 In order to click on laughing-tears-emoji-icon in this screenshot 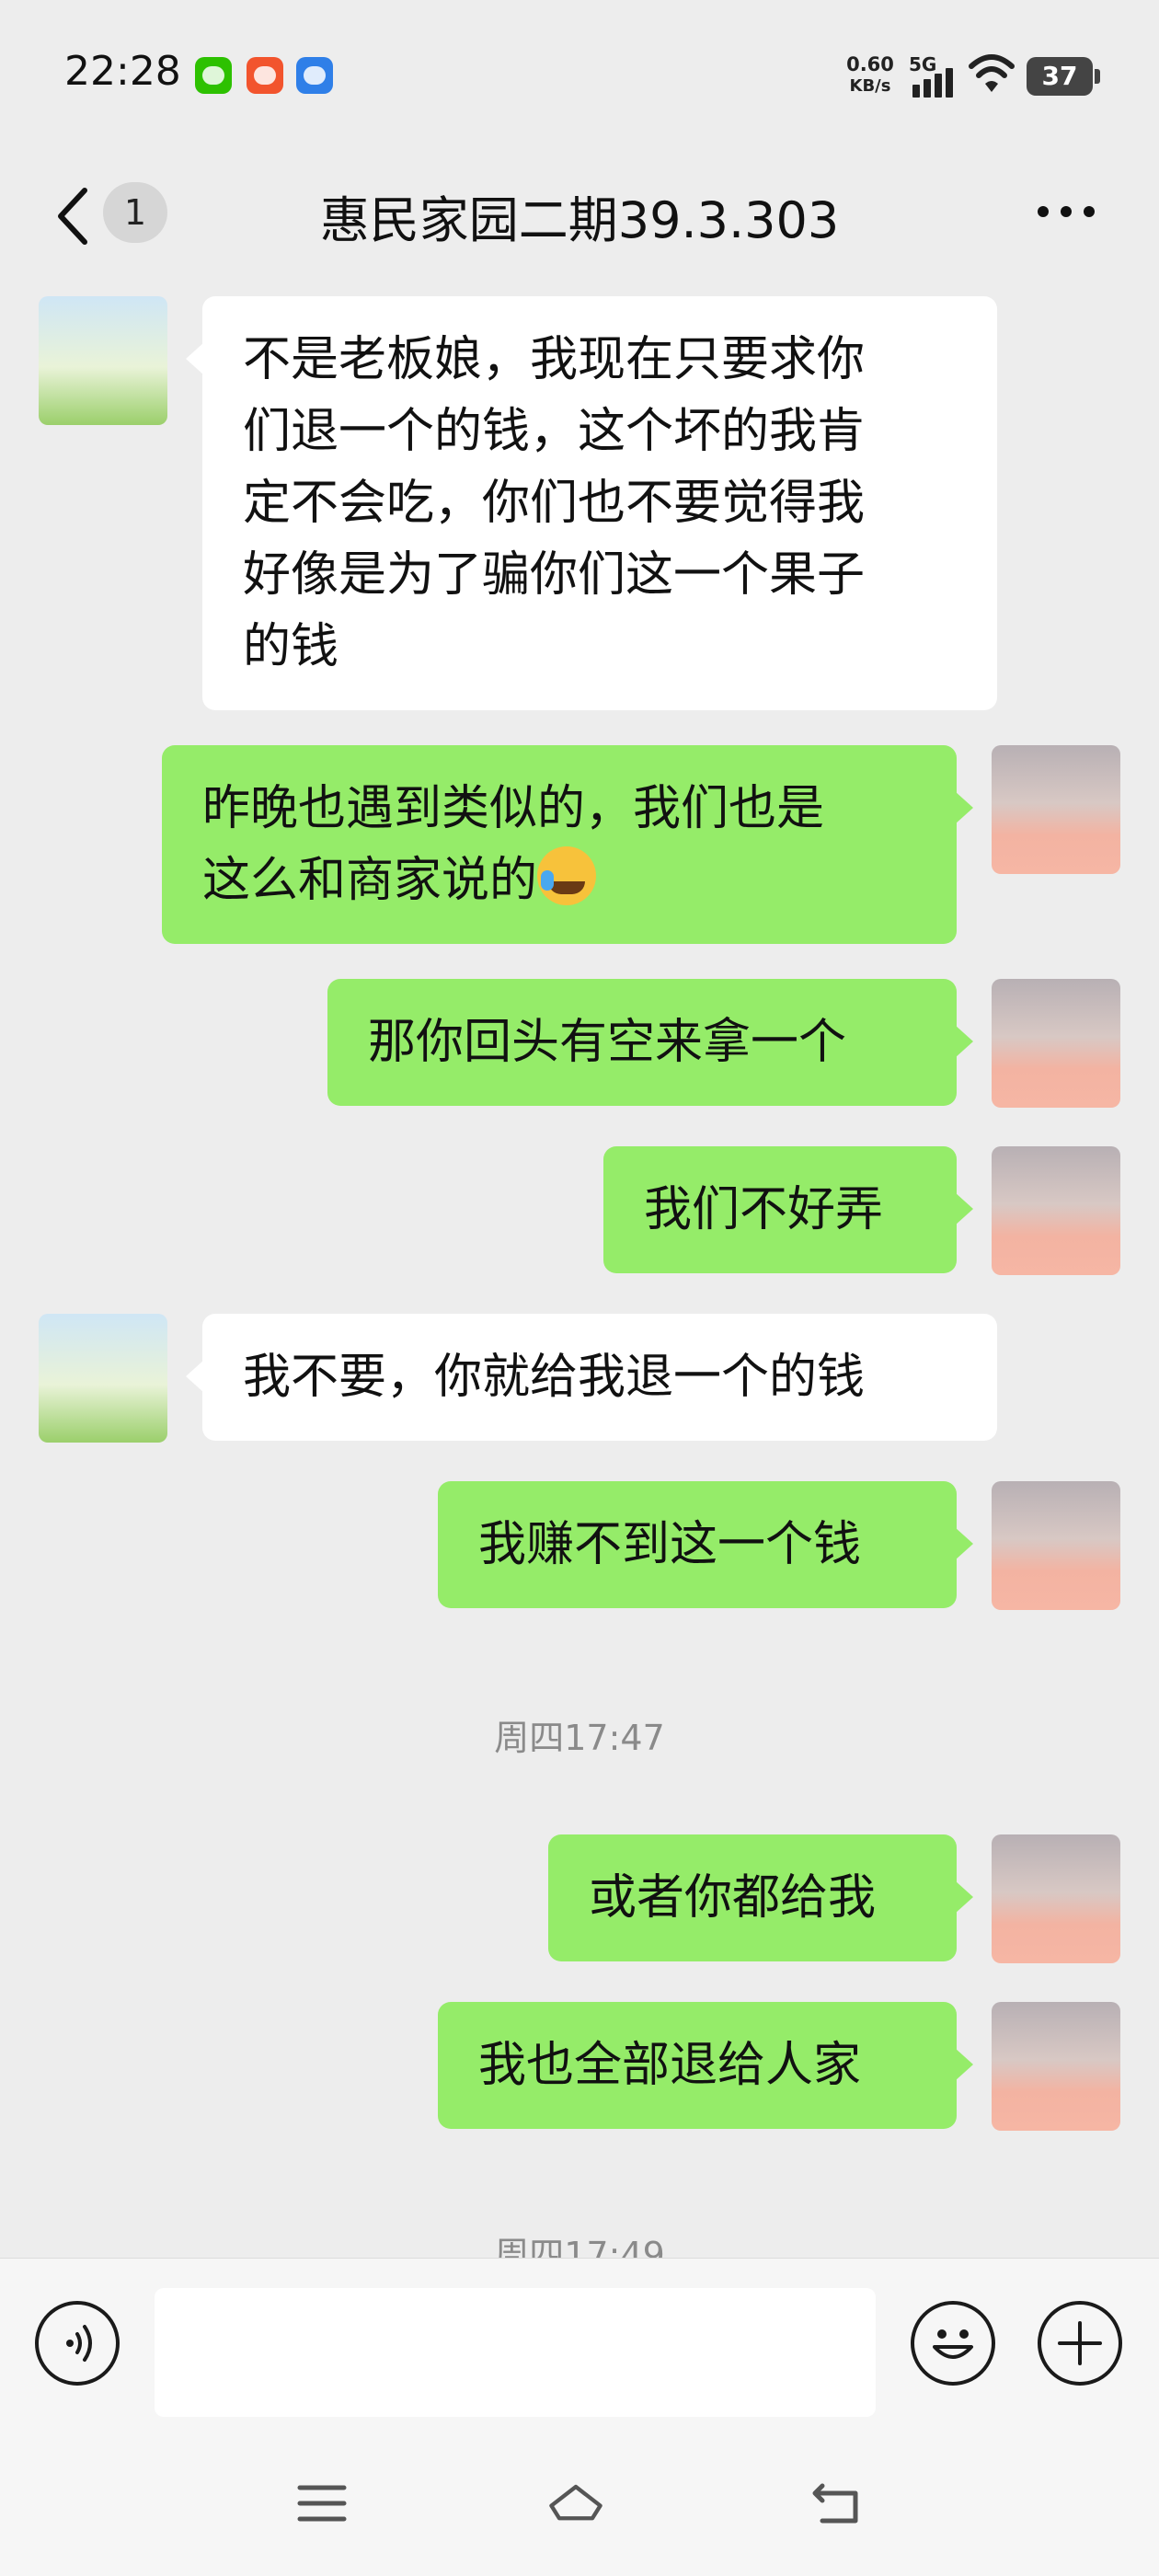, I will do `click(567, 875)`.